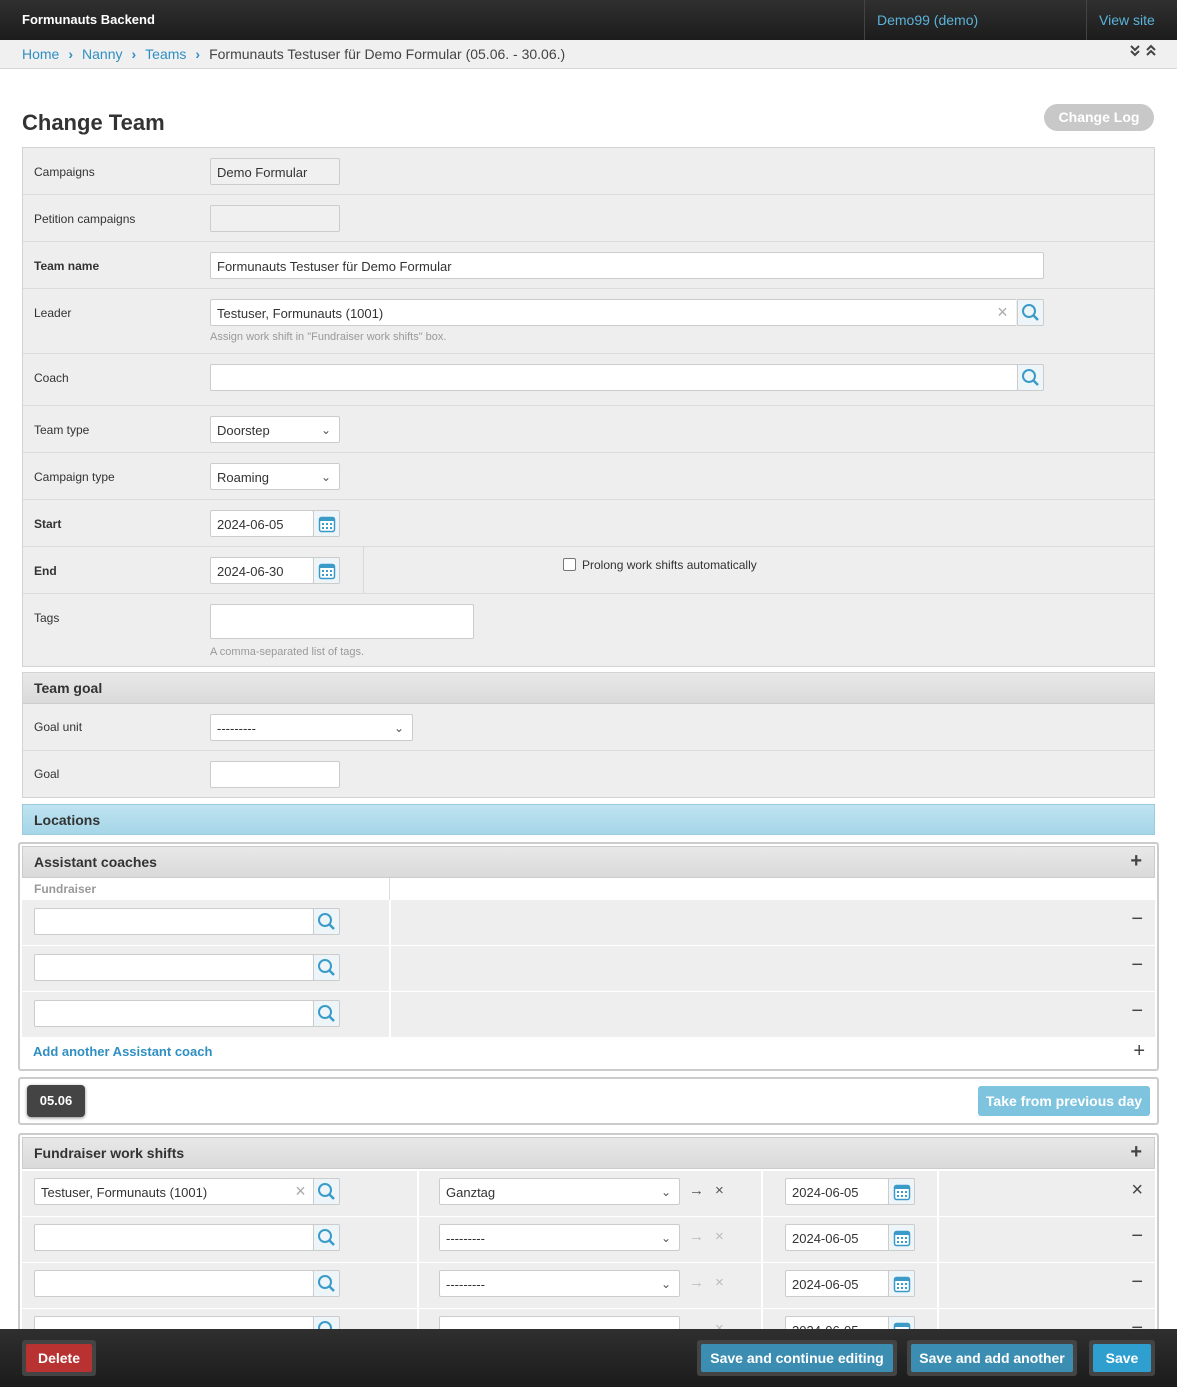 This screenshot has width=1177, height=1387. I want to click on row-goal: Goal, so click(588, 774).